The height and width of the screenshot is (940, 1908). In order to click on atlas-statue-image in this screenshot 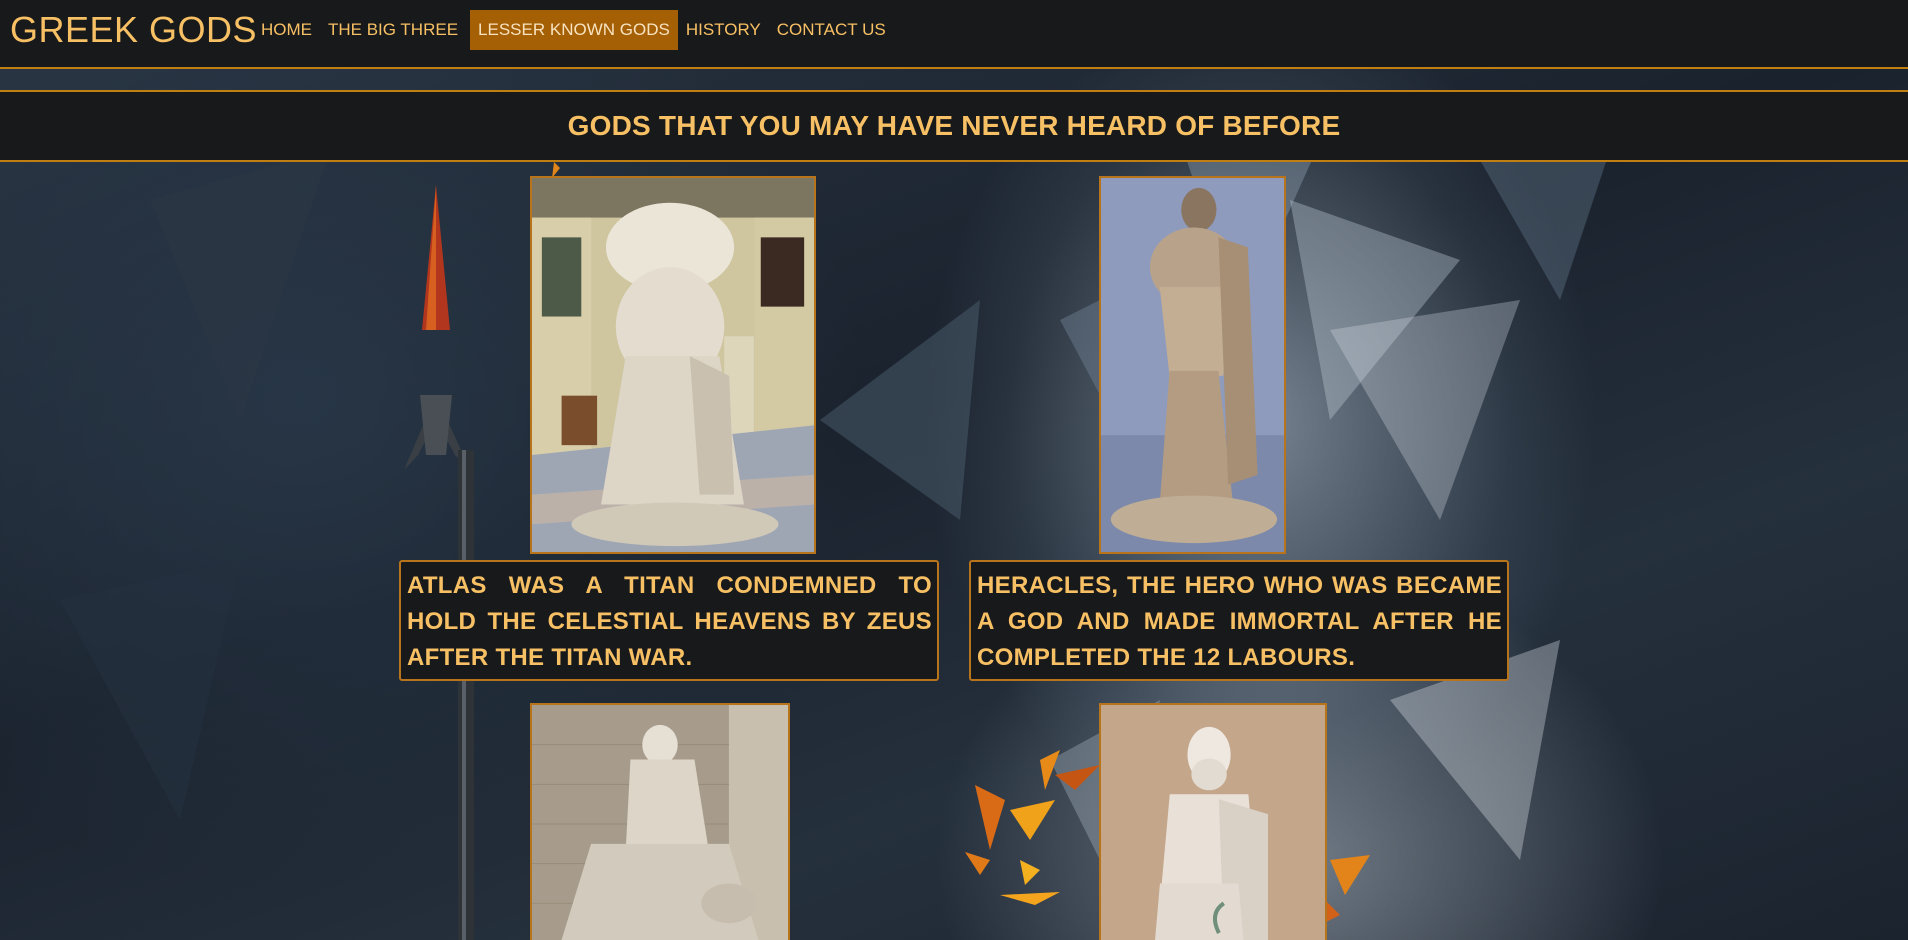, I will do `click(673, 365)`.